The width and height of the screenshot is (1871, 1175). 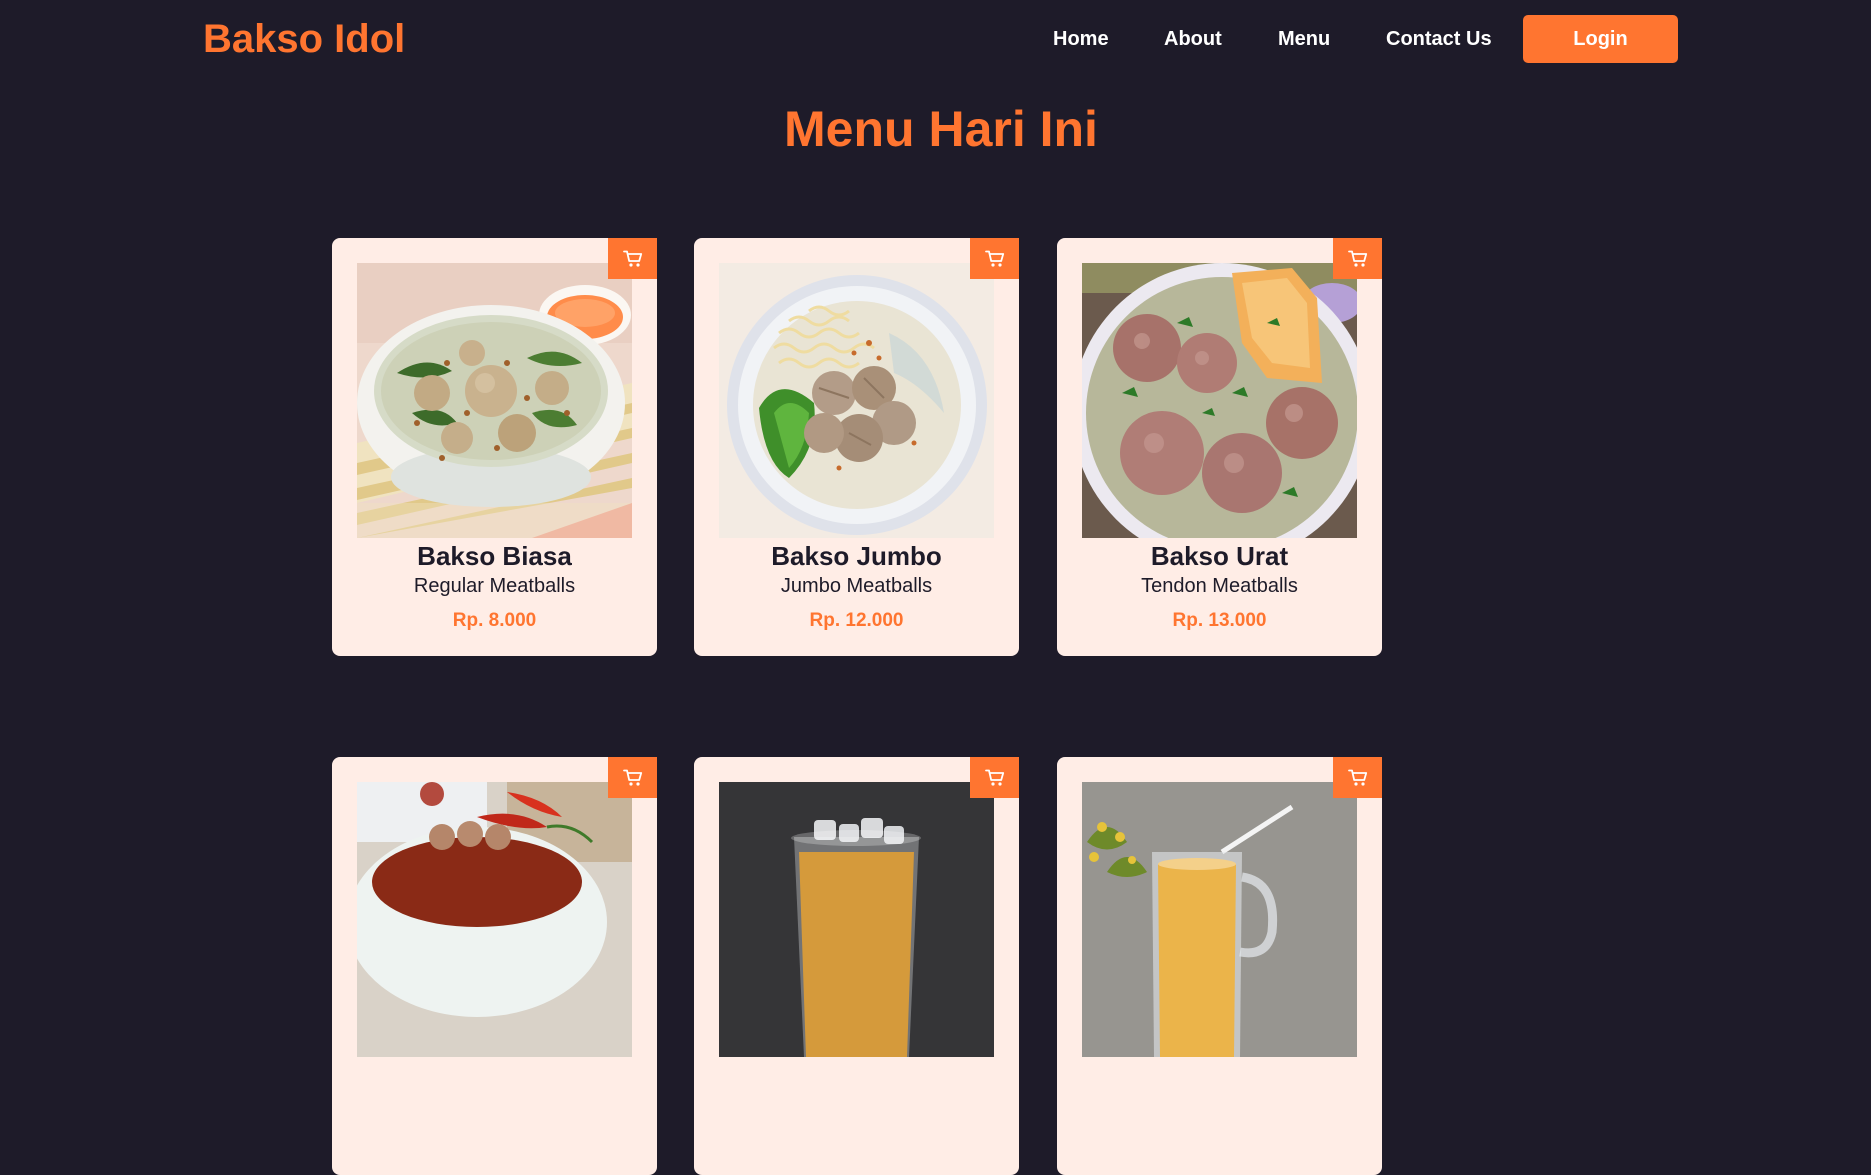 What do you see at coordinates (494, 400) in the screenshot?
I see `bakso-biasa-photo` at bounding box center [494, 400].